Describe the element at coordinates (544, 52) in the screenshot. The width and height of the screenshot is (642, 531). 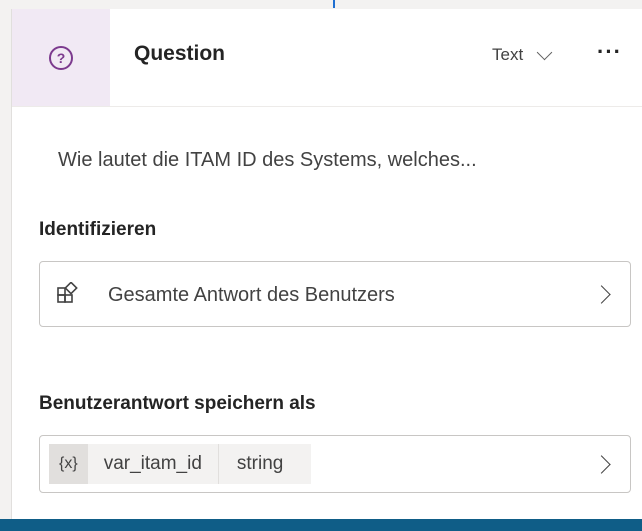
I see `chevron-down-icon` at that location.